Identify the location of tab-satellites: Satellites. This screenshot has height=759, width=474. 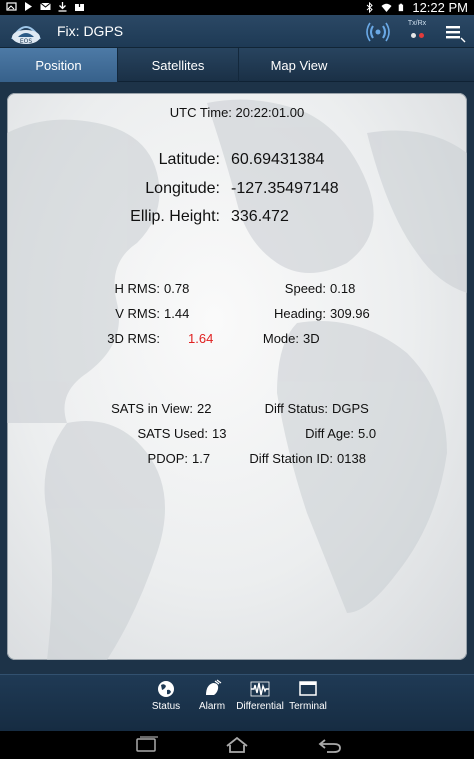
(178, 65).